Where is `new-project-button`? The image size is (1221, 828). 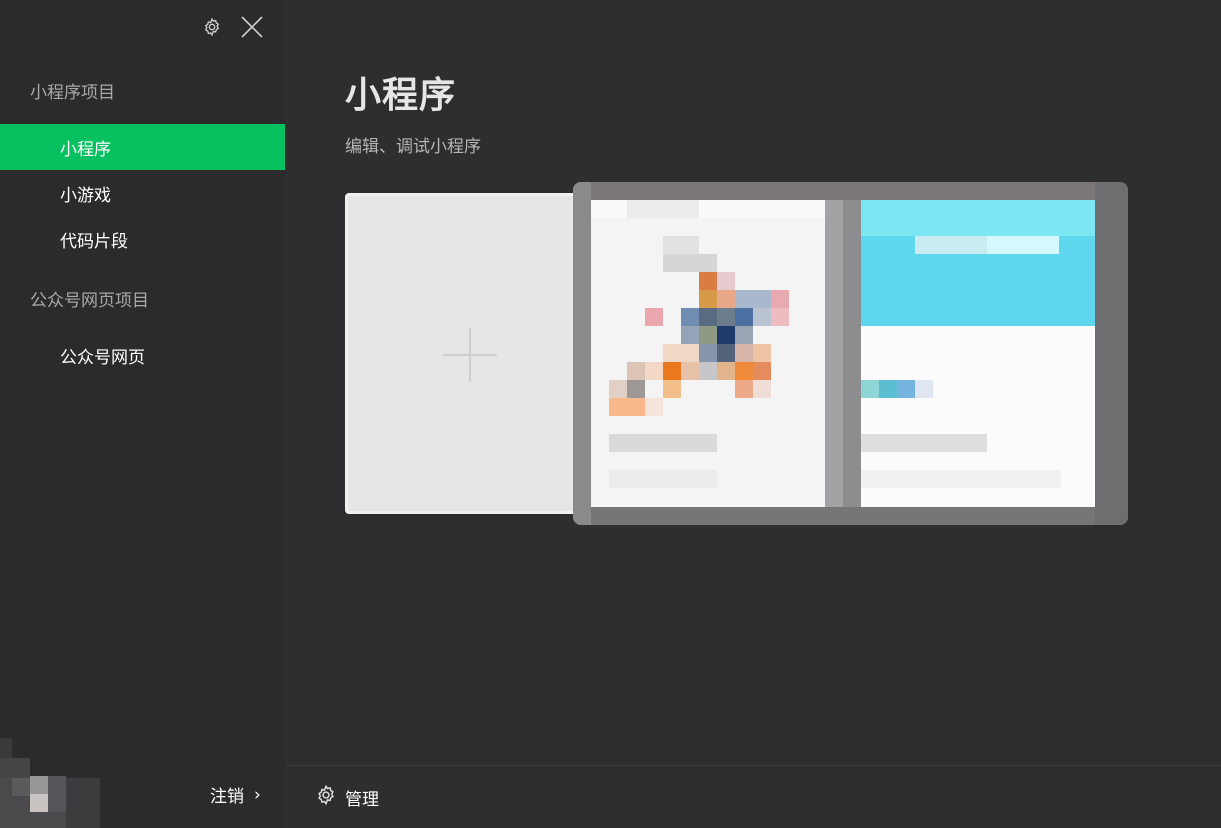 new-project-button is located at coordinates (475, 353).